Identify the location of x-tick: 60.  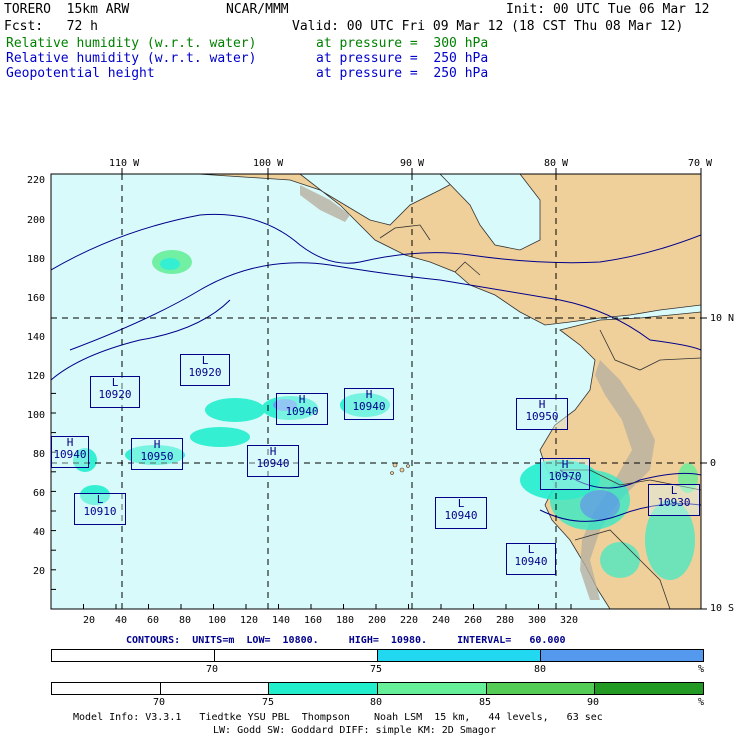
(153, 620).